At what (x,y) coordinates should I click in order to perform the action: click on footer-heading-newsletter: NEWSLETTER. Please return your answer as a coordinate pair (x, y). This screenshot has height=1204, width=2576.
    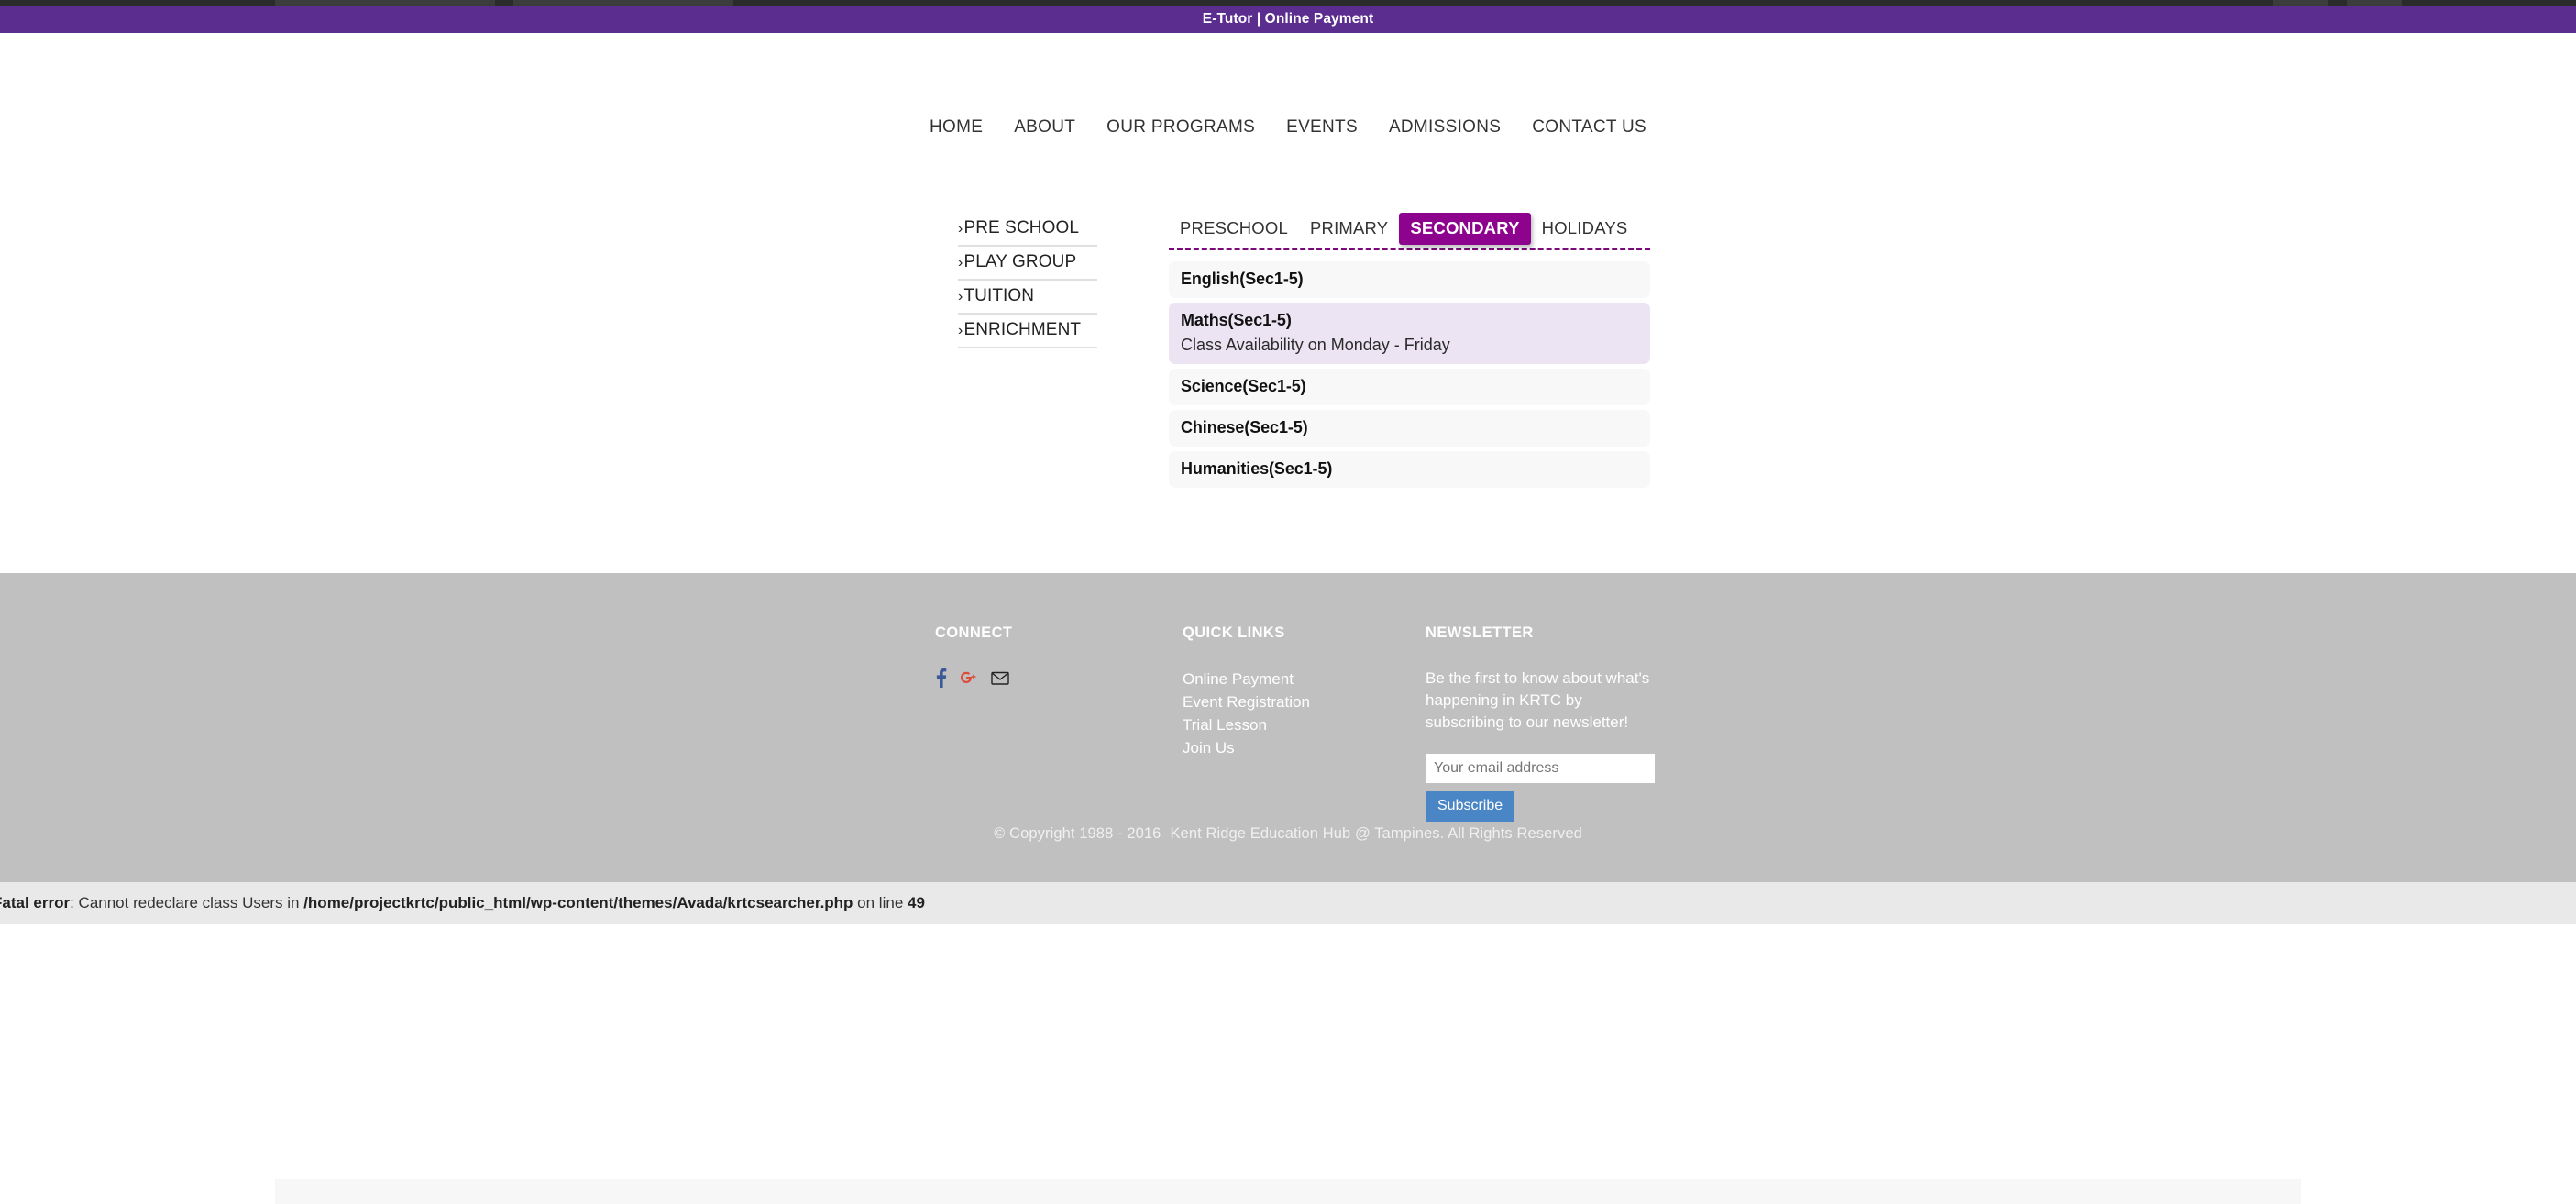
    Looking at the image, I should click on (1480, 633).